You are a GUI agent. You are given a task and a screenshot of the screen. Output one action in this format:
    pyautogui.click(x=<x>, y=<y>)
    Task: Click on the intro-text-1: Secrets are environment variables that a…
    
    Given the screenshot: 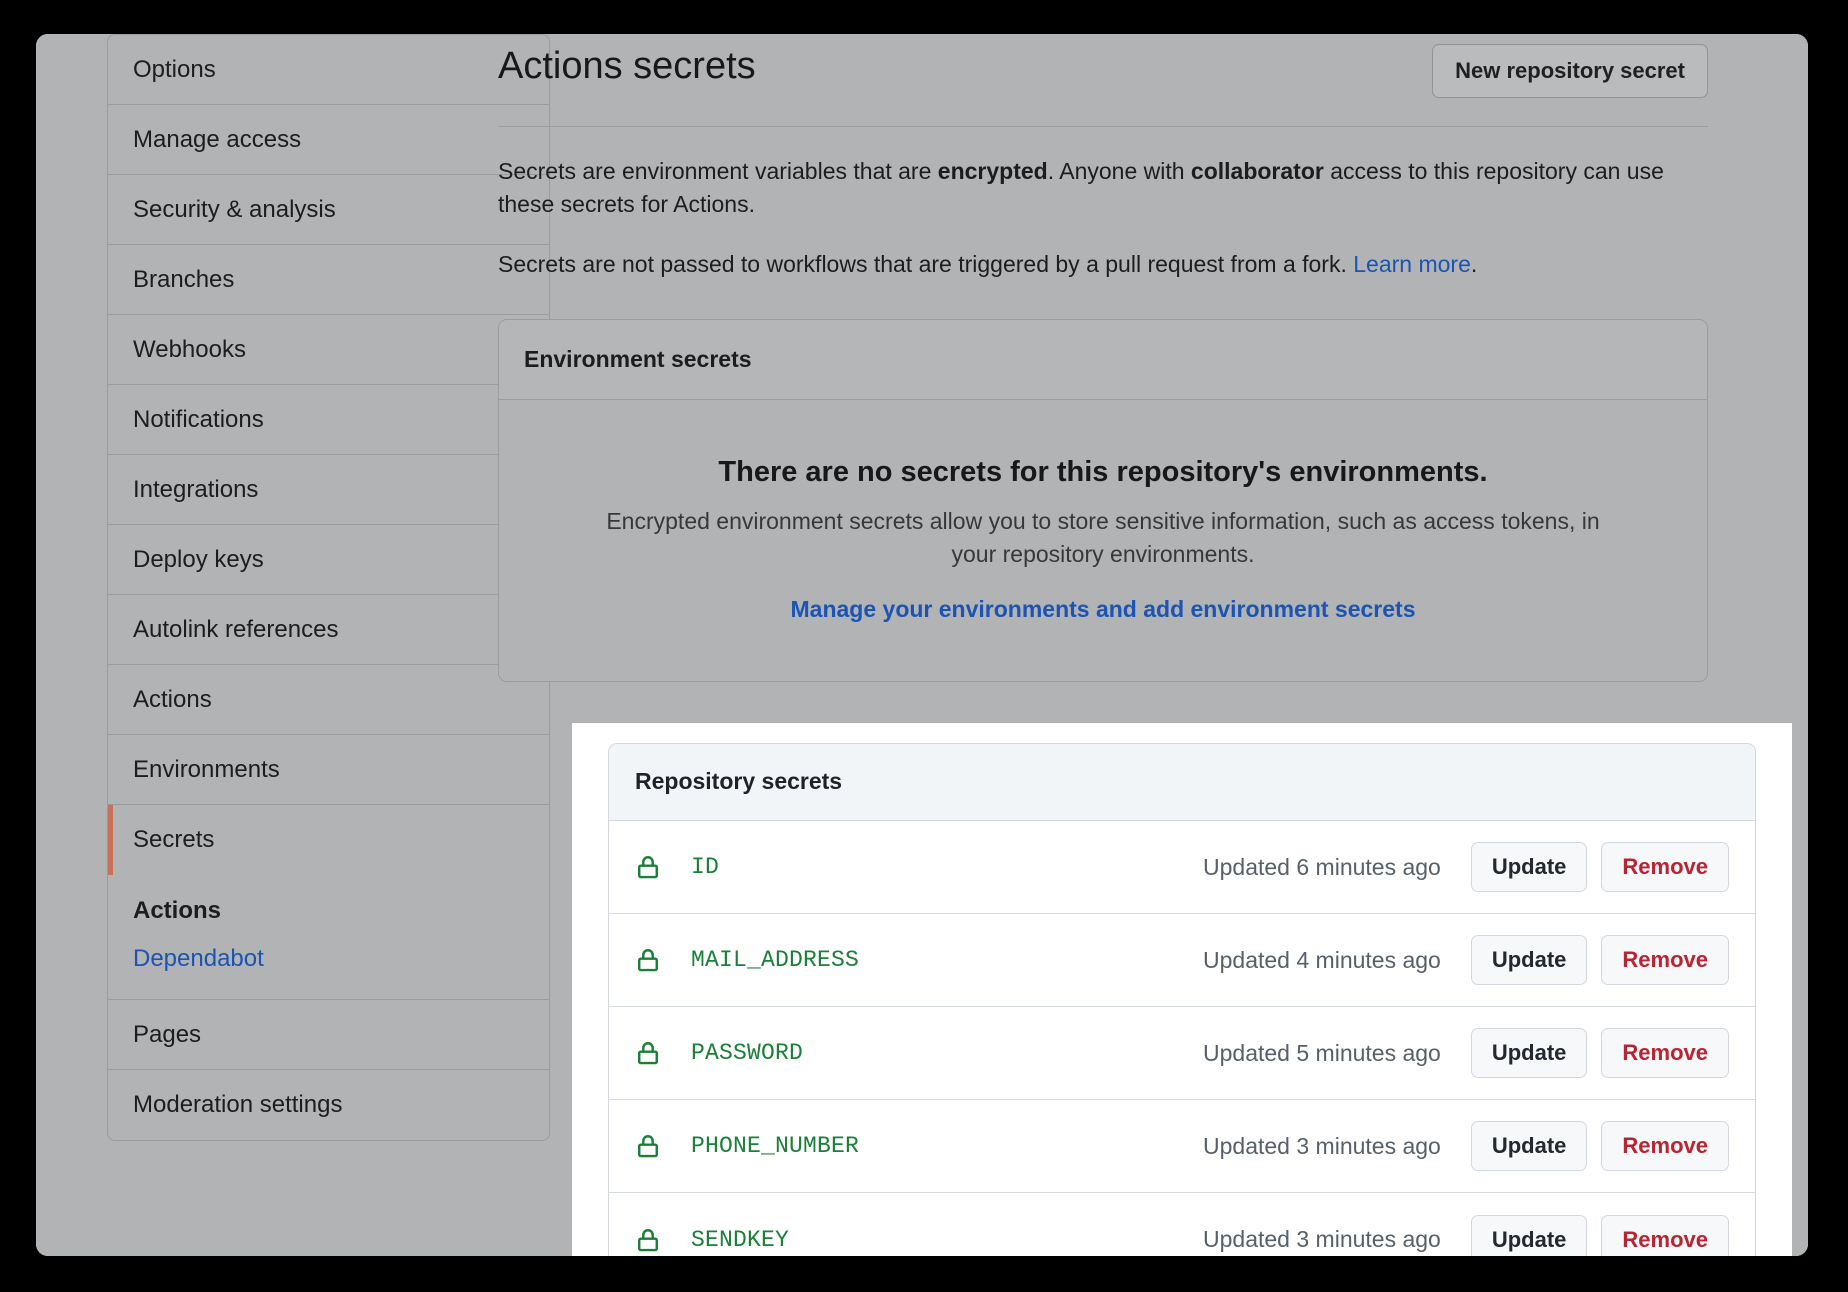 What is the action you would take?
    pyautogui.click(x=718, y=171)
    